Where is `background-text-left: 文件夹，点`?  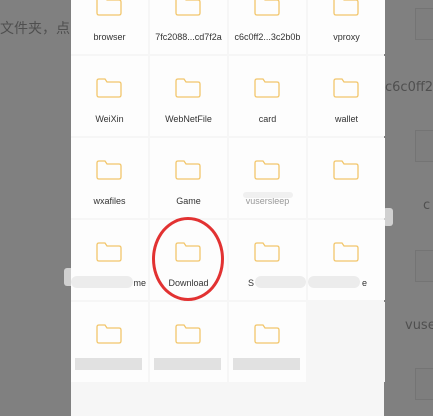
background-text-left: 文件夹，点 is located at coordinates (35, 29).